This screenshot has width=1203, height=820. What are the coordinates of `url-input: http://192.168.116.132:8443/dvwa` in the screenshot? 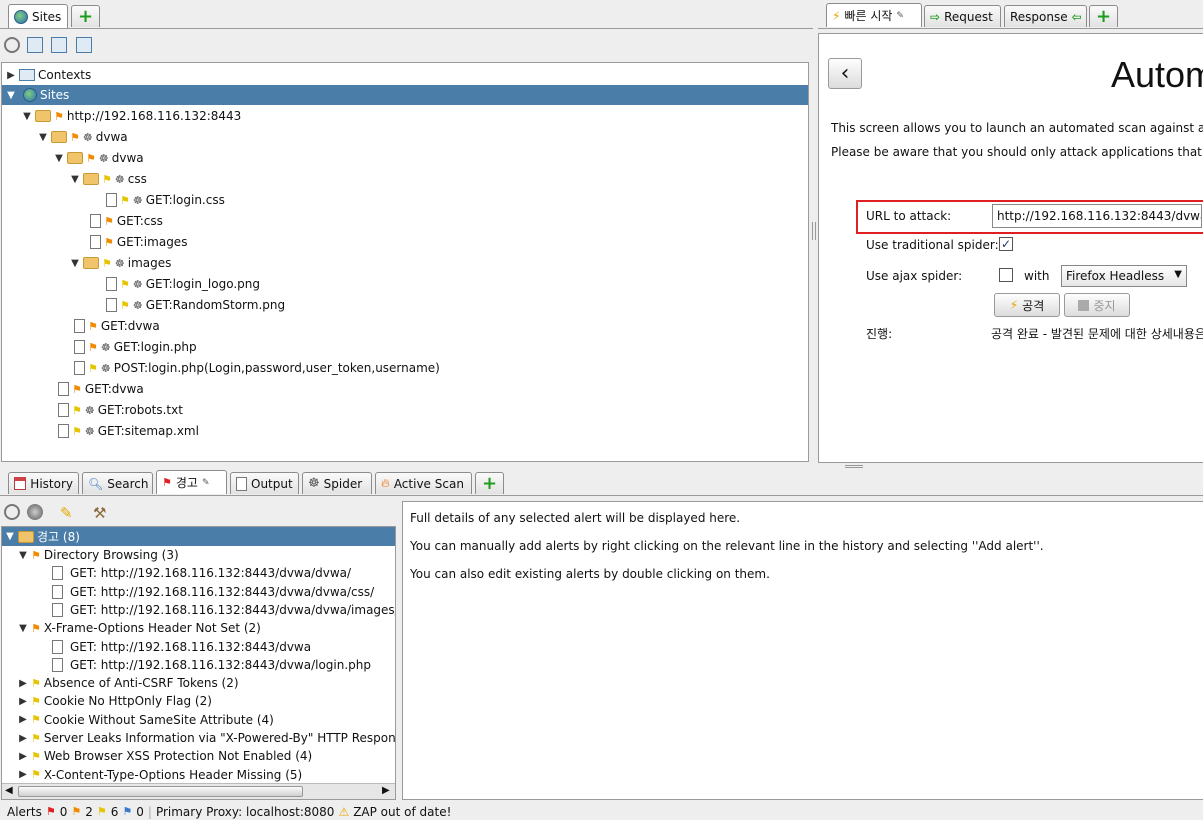 It's located at (1097, 216).